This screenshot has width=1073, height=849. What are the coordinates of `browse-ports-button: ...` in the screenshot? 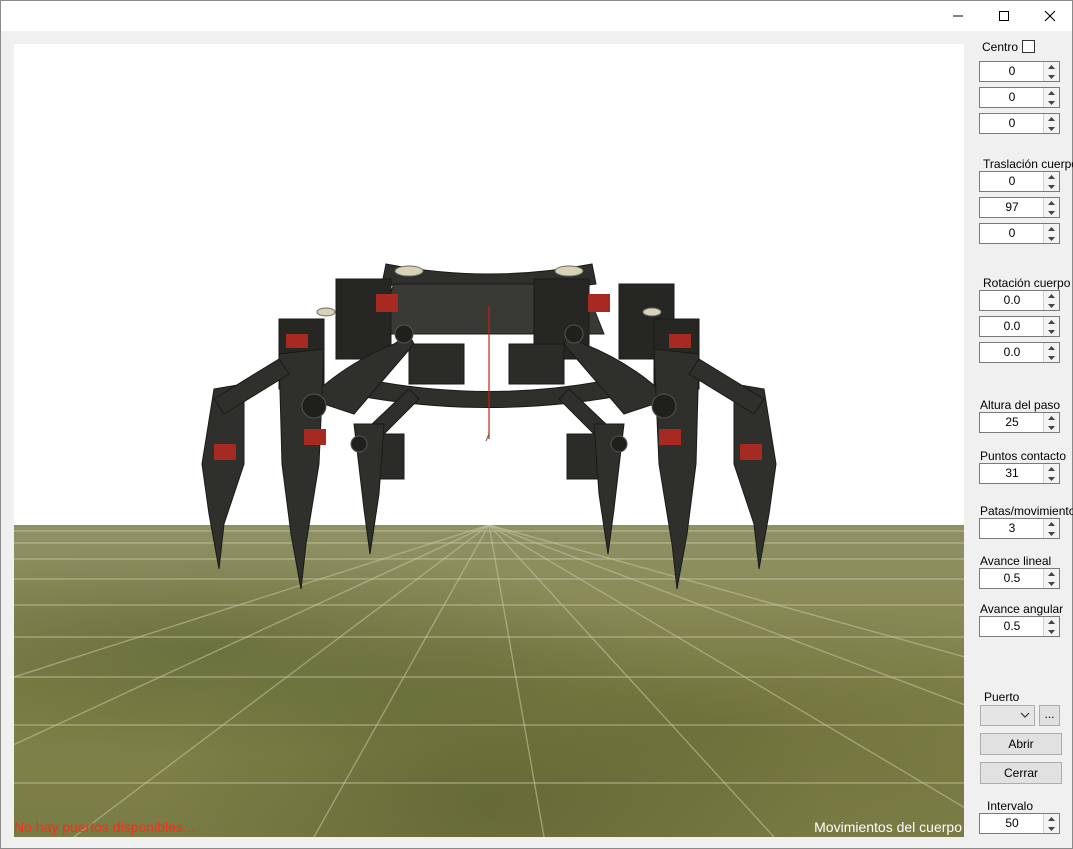 It's located at (1049, 715).